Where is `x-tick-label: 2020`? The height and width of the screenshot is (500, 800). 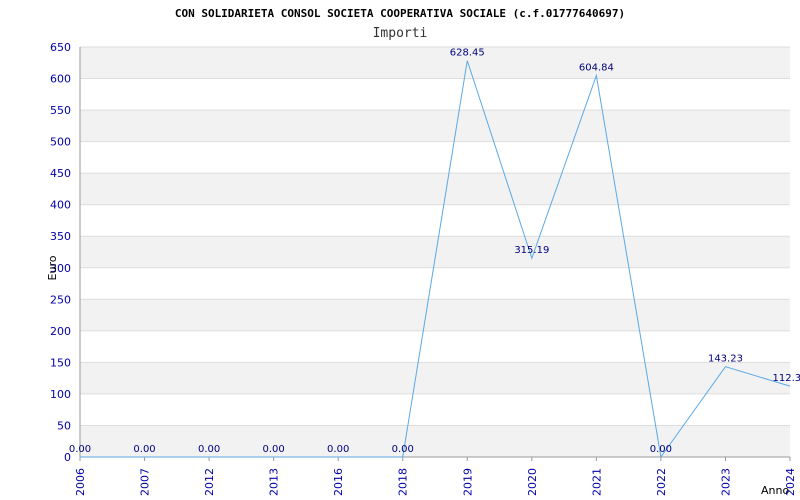 x-tick-label: 2020 is located at coordinates (532, 482).